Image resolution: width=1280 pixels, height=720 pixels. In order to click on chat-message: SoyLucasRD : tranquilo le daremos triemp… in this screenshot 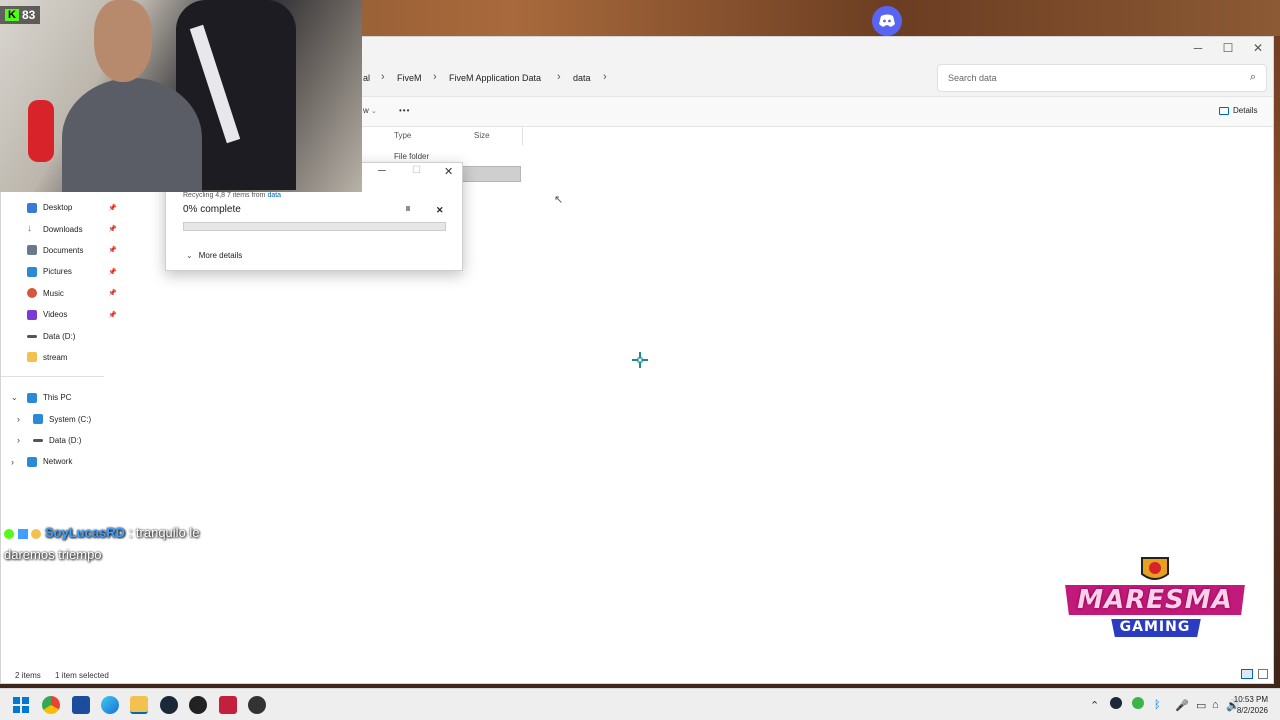, I will do `click(124, 544)`.